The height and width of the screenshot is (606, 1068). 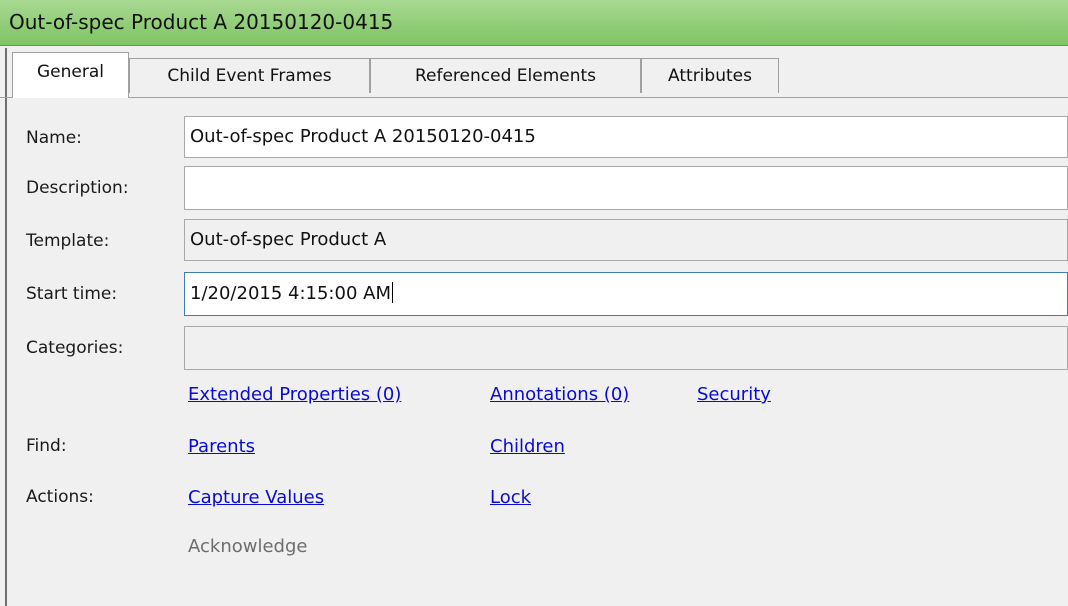 I want to click on tab-referenced-elements: Referenced Elements, so click(x=505, y=75).